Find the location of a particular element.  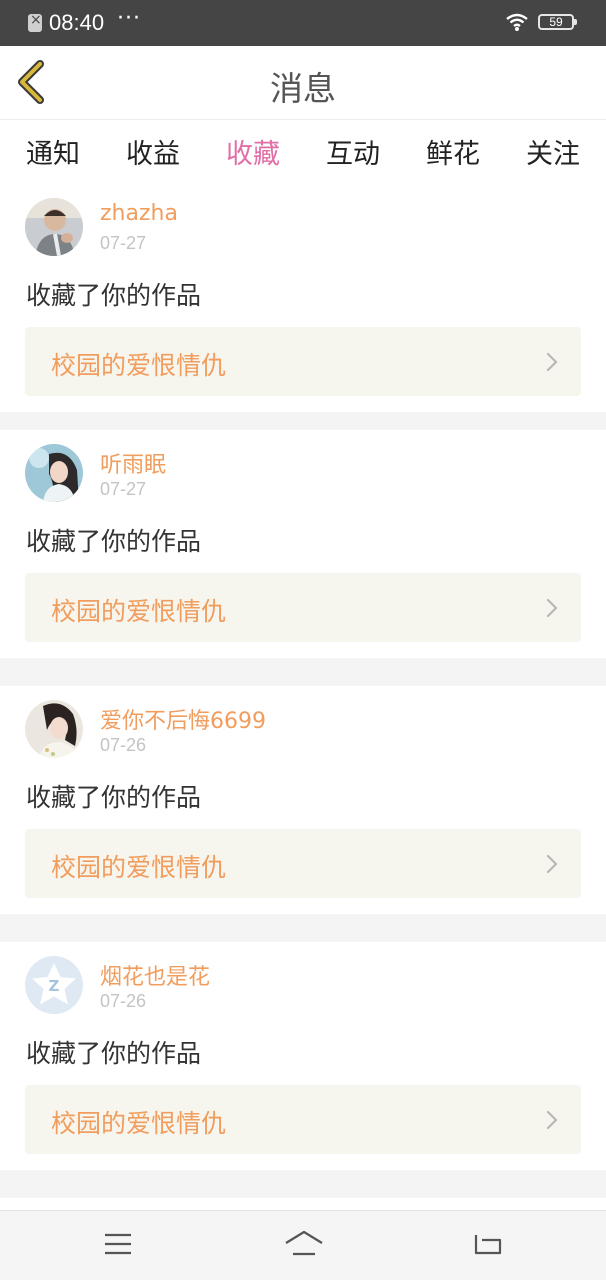

username: 听雨眠 is located at coordinates (133, 463).